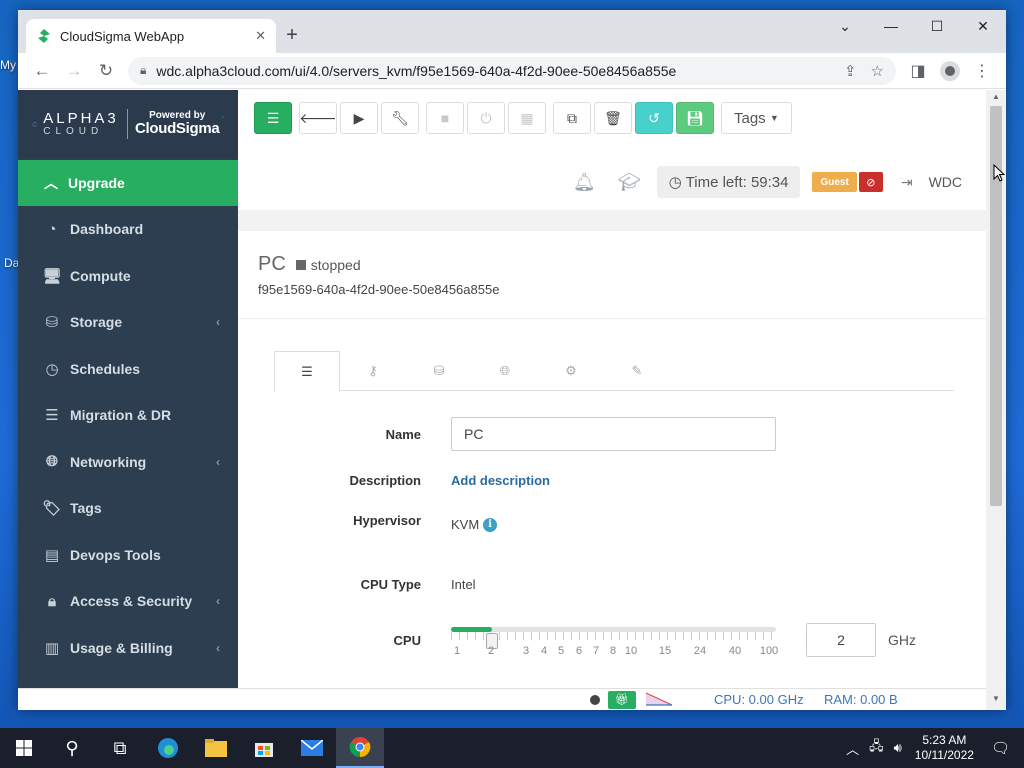 The height and width of the screenshot is (768, 1024). What do you see at coordinates (400, 118) in the screenshot?
I see `wrench-icon: 🔧︎` at bounding box center [400, 118].